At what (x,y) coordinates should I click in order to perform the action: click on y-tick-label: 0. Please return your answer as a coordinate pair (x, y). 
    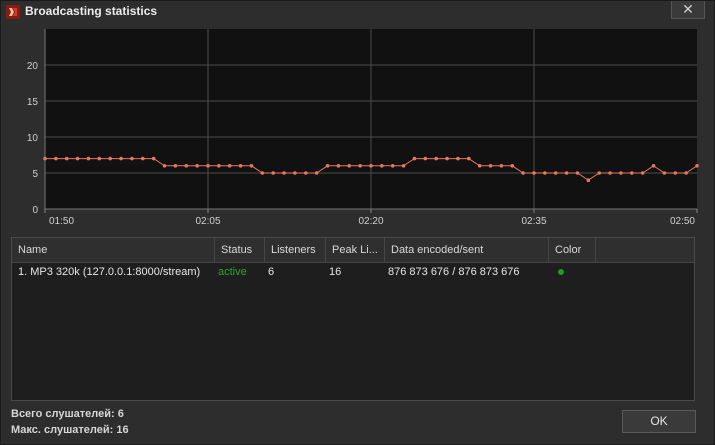
    Looking at the image, I should click on (35, 210).